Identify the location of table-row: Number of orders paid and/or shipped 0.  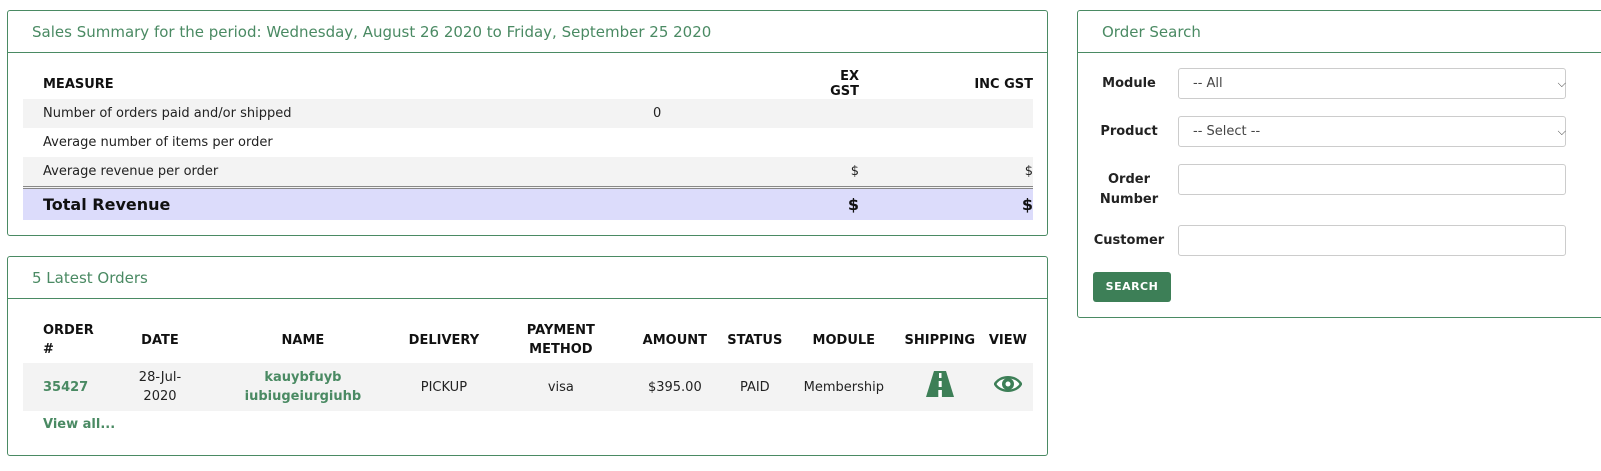
(528, 113).